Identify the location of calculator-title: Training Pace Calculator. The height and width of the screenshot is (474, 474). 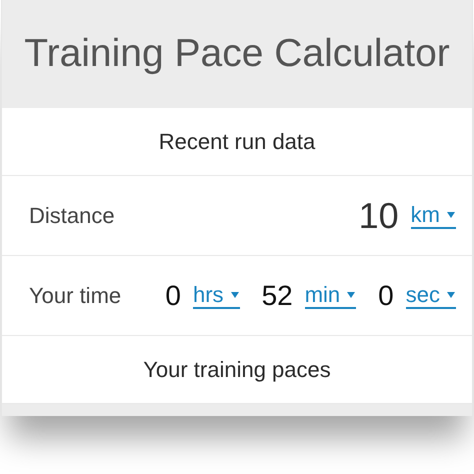
(237, 53).